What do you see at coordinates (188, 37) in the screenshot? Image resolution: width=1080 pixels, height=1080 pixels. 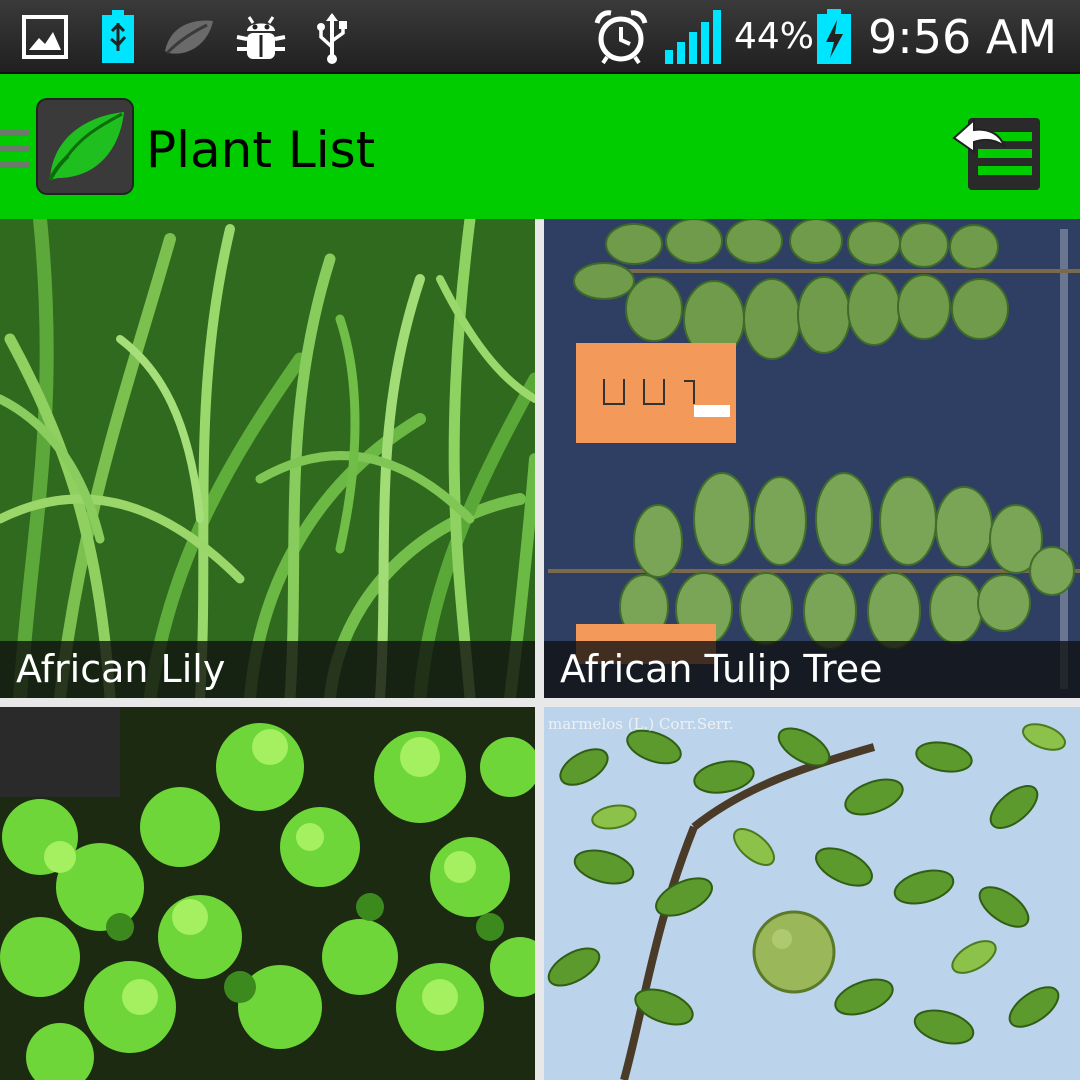 I see `leaf-icon` at bounding box center [188, 37].